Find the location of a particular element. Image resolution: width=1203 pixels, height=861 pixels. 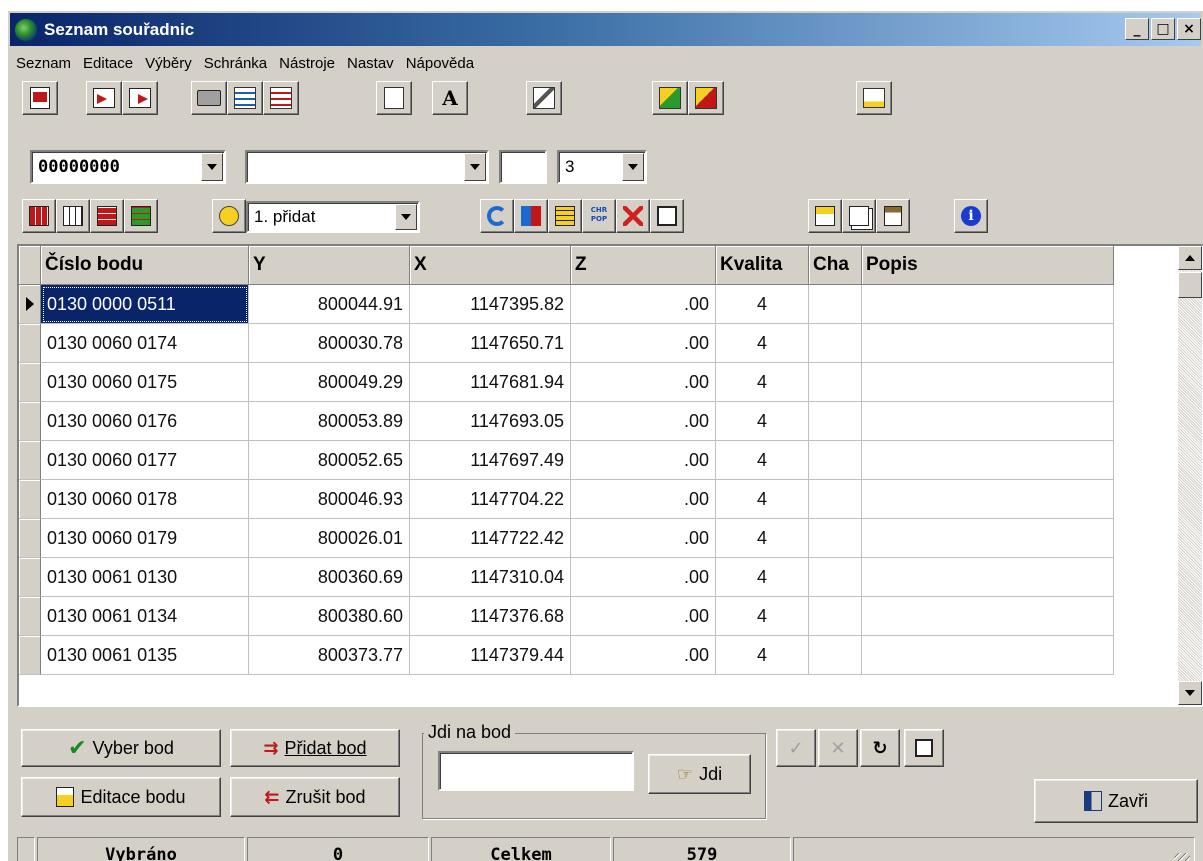

table-row: 0130 0060 0174 800030.78 1147650.71.00 4 is located at coordinates (566, 343).